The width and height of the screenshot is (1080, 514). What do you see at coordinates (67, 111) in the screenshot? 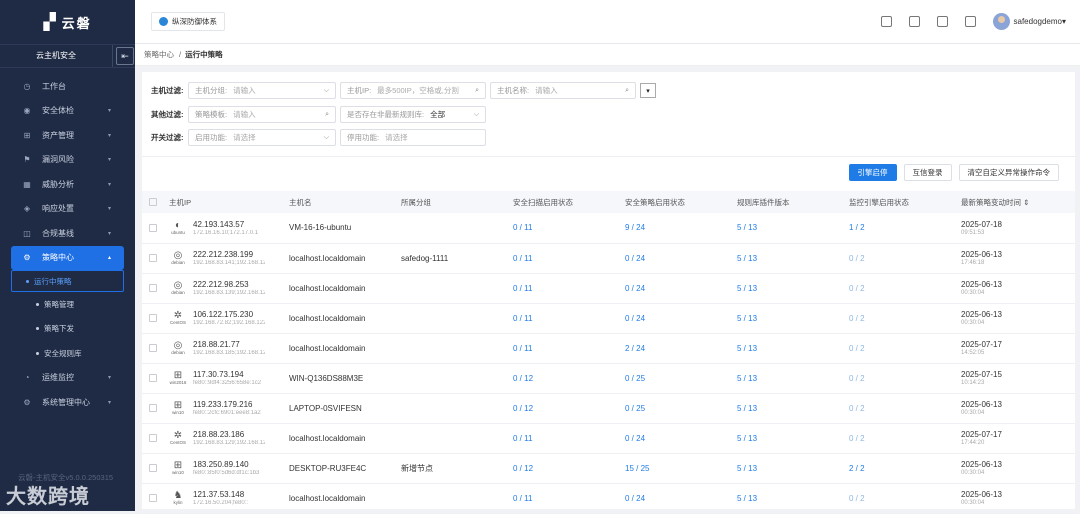
I see `sidebar-item: ◉ 安全体检 ▾` at bounding box center [67, 111].